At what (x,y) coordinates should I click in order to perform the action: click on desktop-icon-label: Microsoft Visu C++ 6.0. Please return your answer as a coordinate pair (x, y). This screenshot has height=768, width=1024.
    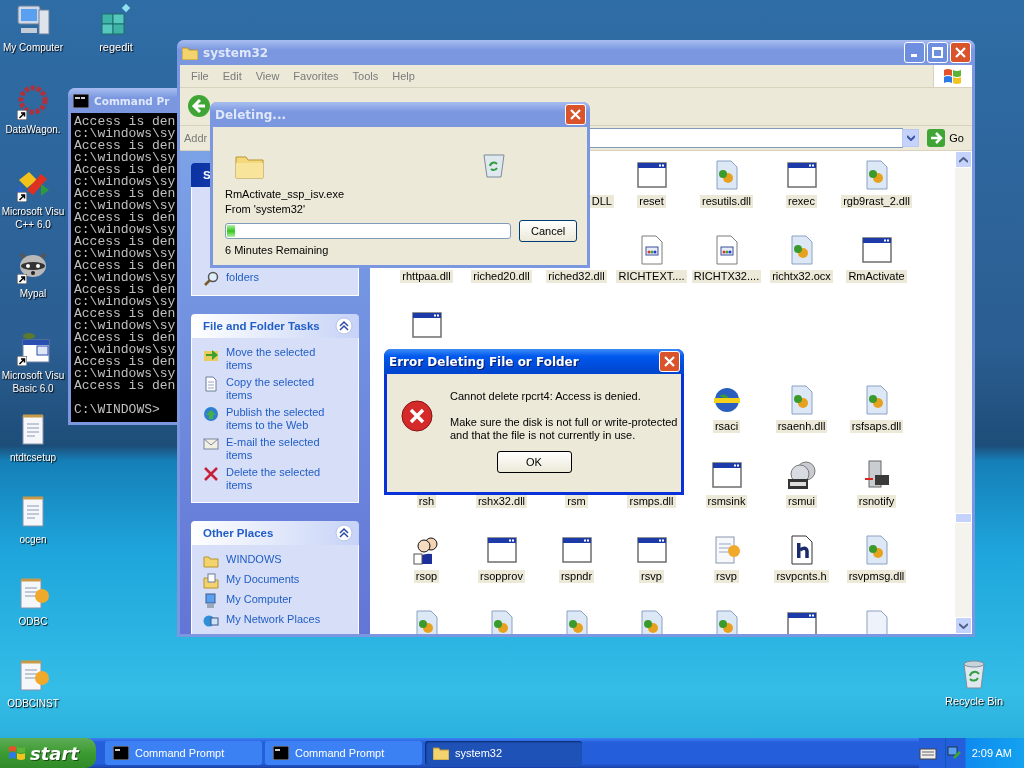
    Looking at the image, I should click on (33, 218).